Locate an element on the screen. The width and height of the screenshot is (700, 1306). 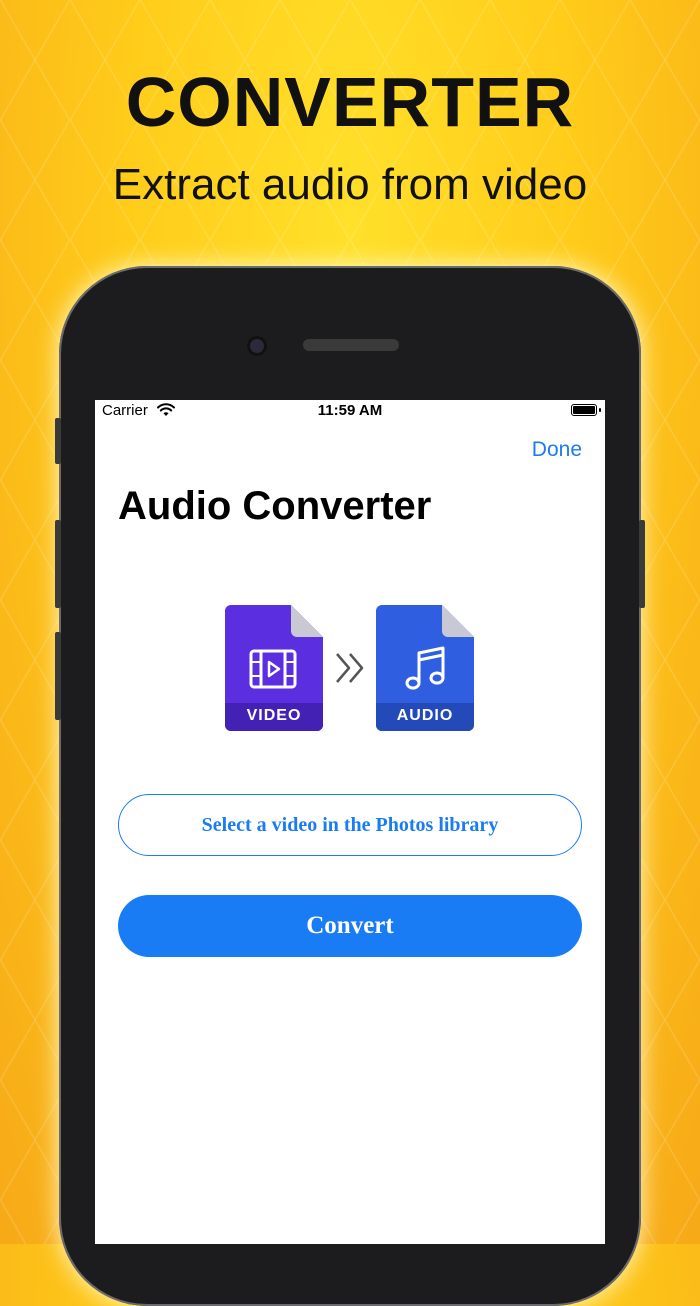
double-chevron-right-icon is located at coordinates (351, 670).